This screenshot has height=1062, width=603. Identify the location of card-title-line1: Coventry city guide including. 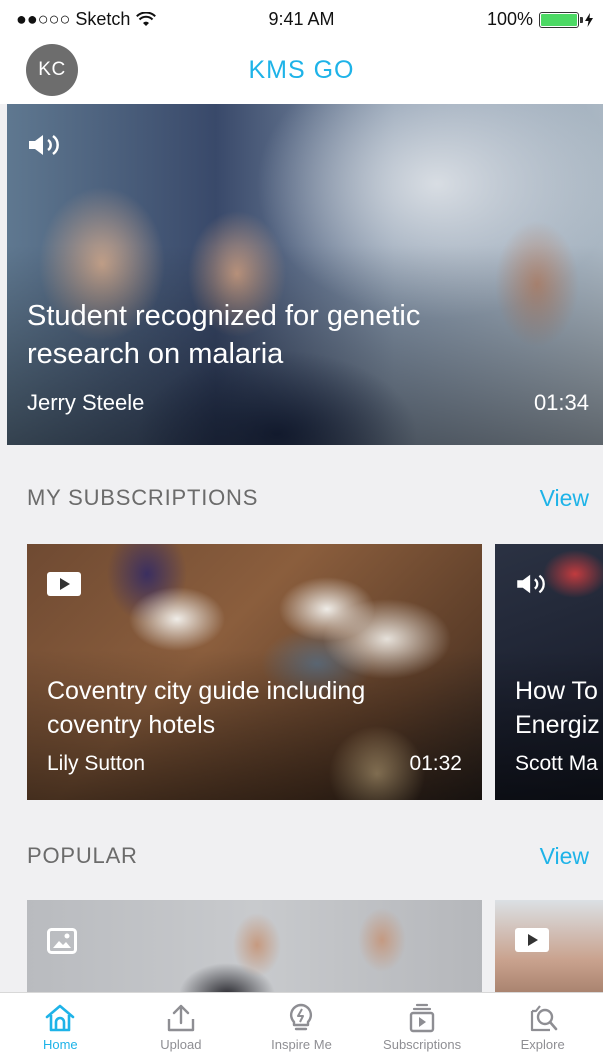
(206, 691).